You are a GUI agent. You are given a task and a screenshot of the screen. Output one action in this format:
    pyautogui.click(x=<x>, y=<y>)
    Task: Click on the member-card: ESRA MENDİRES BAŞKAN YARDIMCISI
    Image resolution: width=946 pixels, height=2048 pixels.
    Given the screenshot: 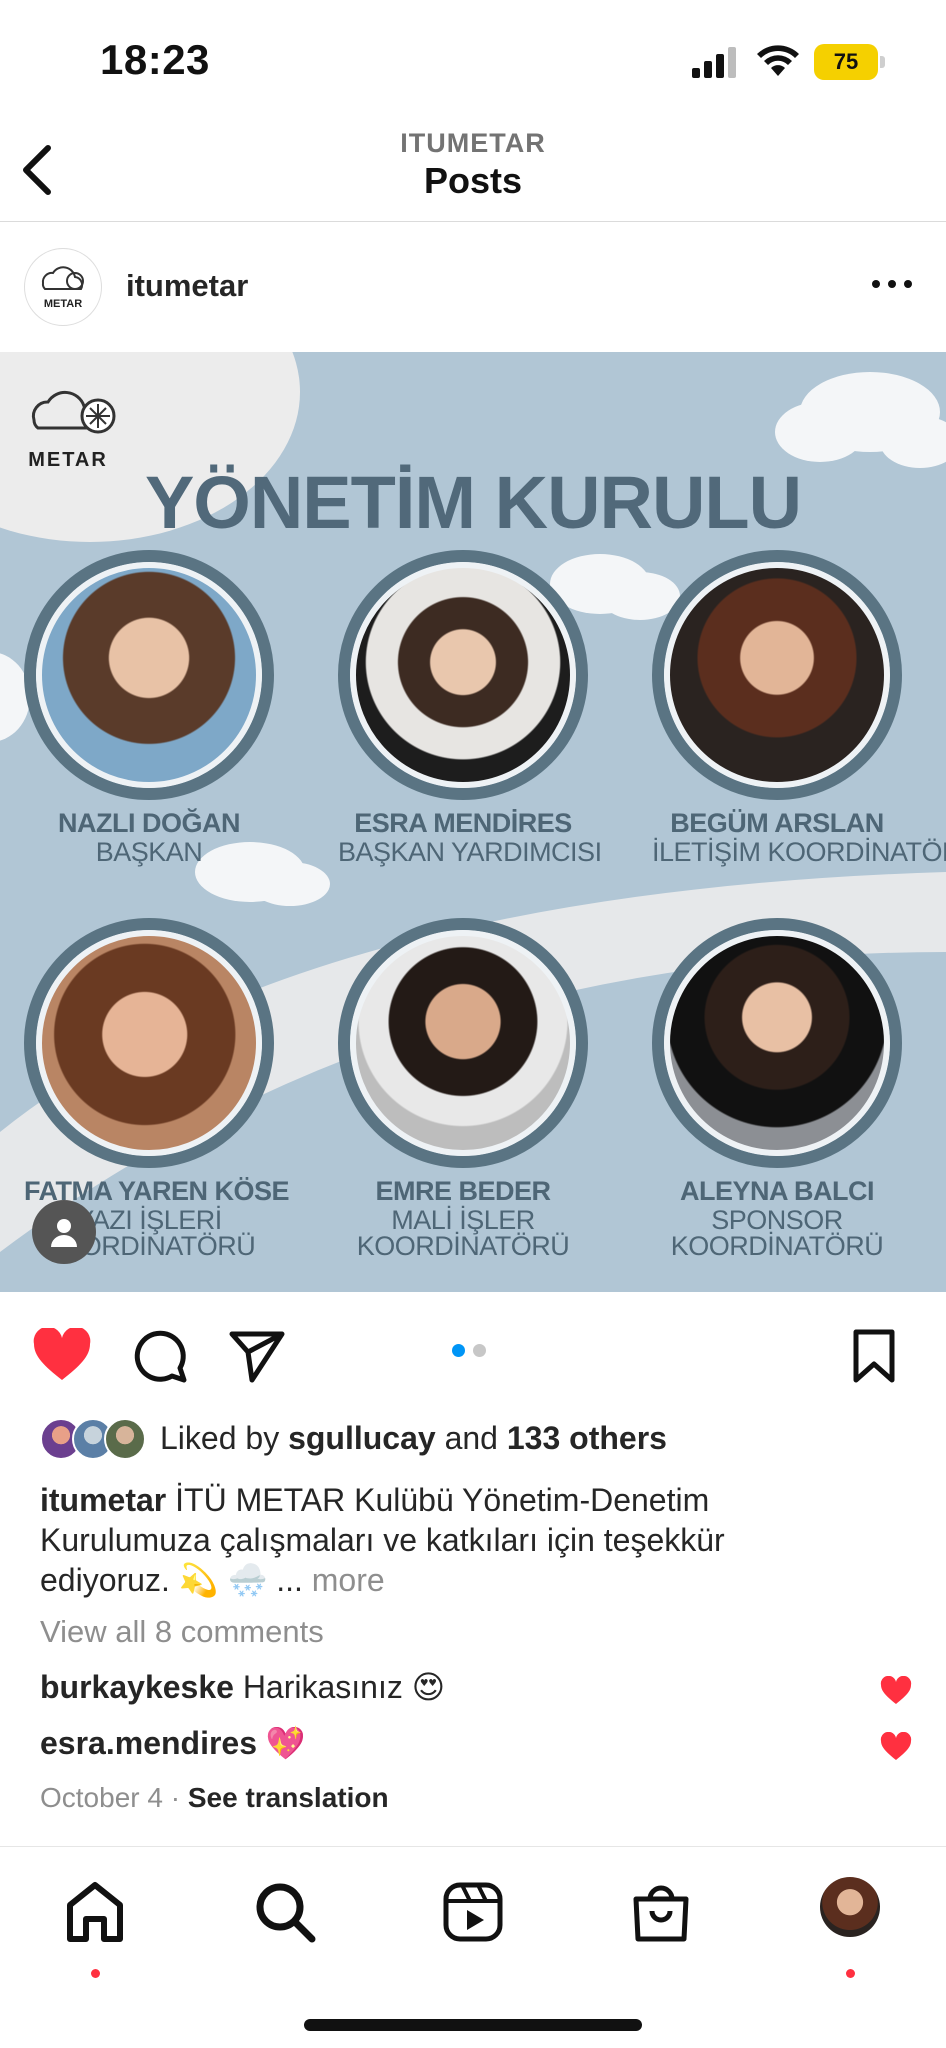 What is the action you would take?
    pyautogui.click(x=470, y=708)
    